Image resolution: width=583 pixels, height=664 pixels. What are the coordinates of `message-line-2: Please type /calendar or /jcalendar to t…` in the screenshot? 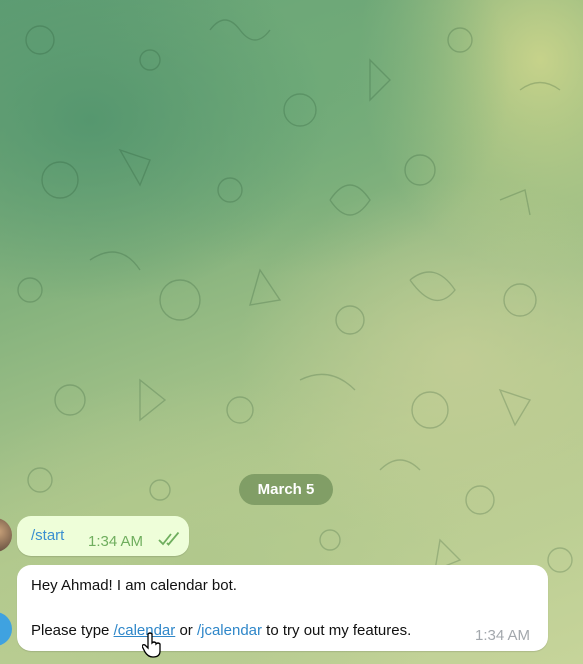 It's located at (221, 630).